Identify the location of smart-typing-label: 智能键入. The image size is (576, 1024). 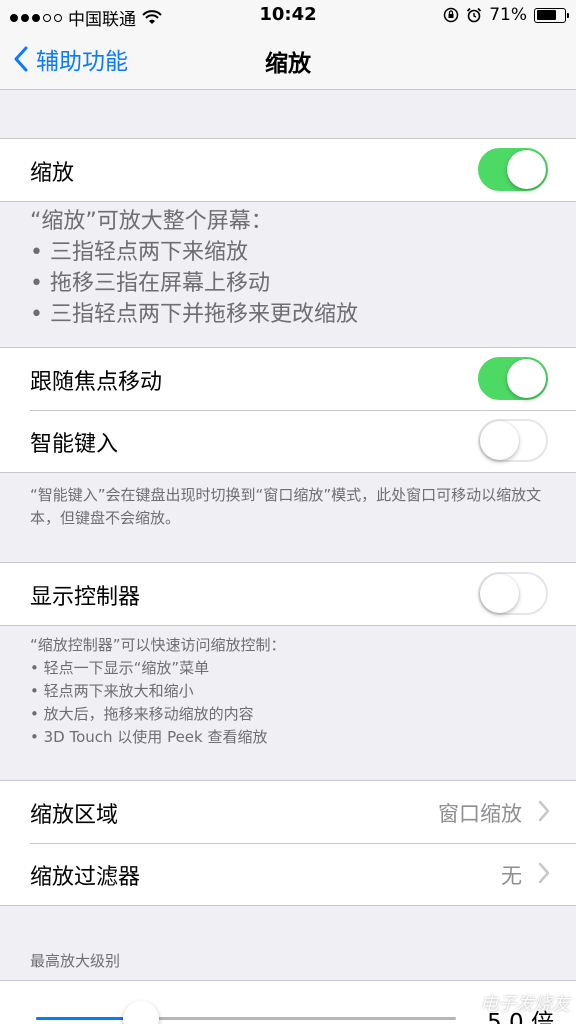
(74, 444).